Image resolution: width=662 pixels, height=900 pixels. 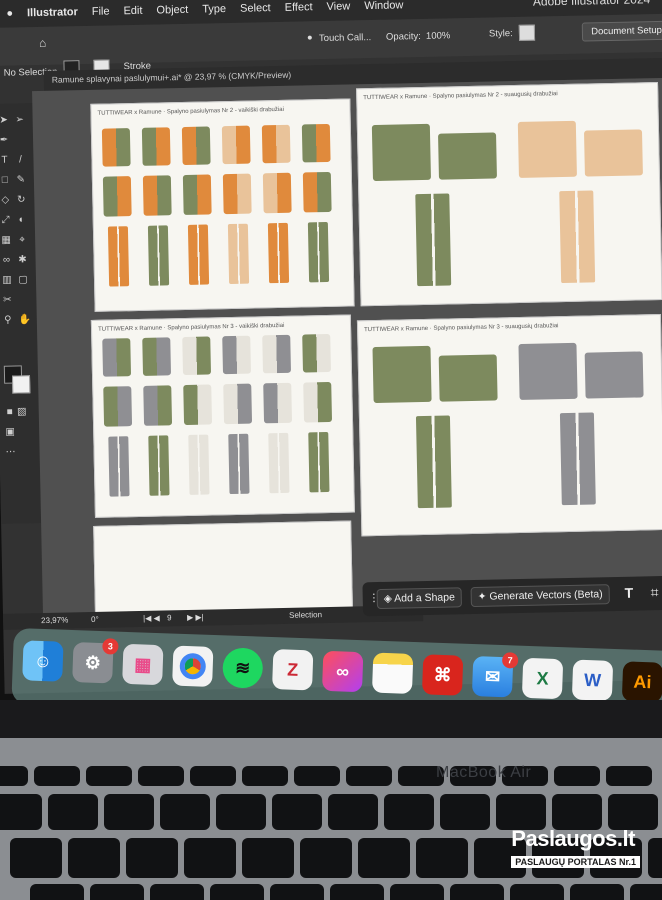 What do you see at coordinates (527, 32) in the screenshot?
I see `style-swatch` at bounding box center [527, 32].